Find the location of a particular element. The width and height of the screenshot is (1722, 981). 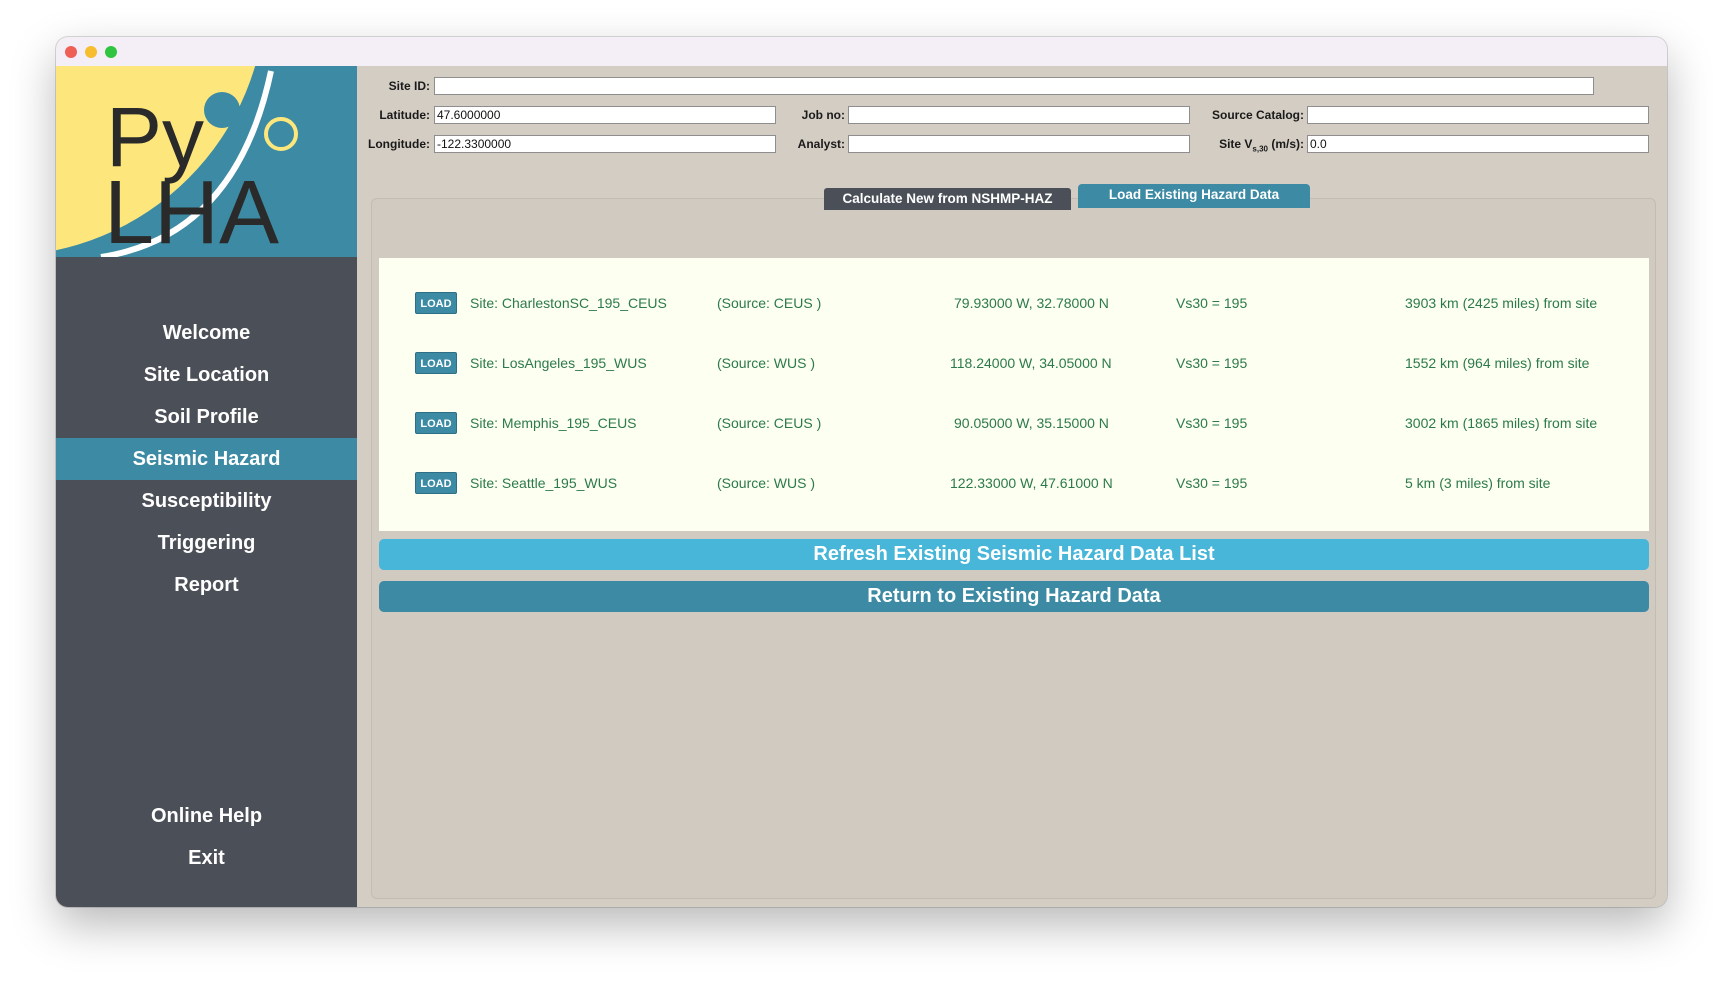

analyst-input is located at coordinates (1019, 144).